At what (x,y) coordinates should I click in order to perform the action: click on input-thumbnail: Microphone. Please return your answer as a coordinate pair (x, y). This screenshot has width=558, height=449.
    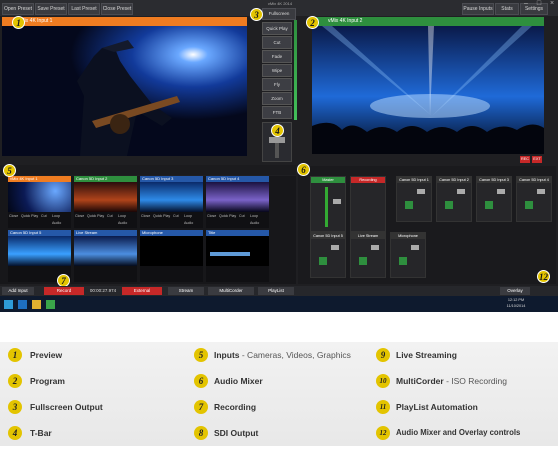
    Looking at the image, I should click on (171, 256).